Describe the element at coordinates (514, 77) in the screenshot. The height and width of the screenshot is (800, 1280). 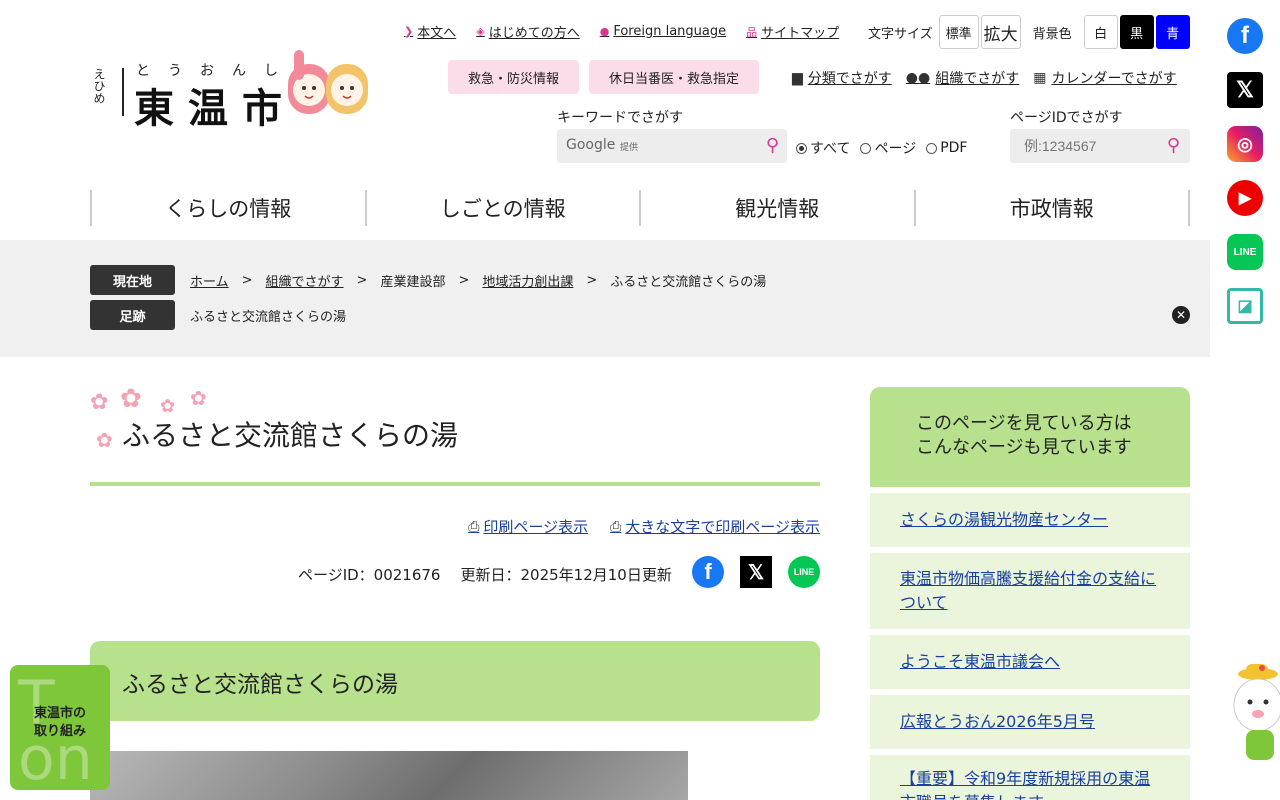
I see `emergency-disaster-button: 救急・防災情報` at that location.